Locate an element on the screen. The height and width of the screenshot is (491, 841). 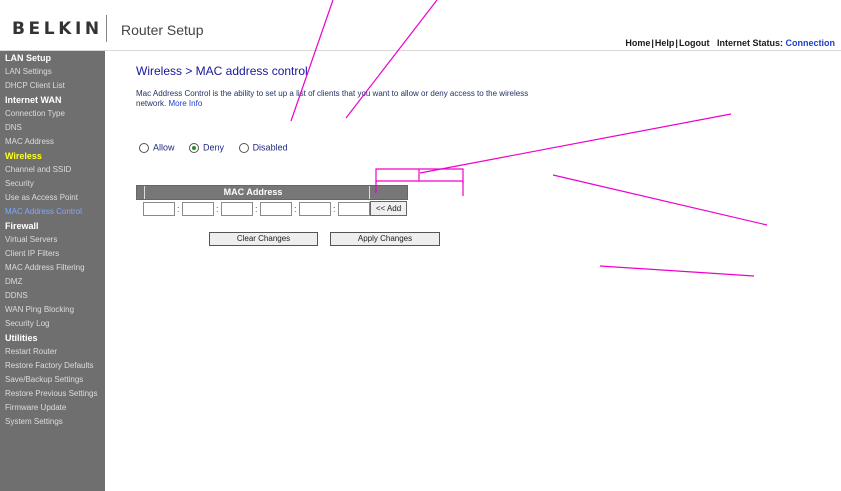
sidebar-item-lan-settings: LAN Settings is located at coordinates (52, 72).